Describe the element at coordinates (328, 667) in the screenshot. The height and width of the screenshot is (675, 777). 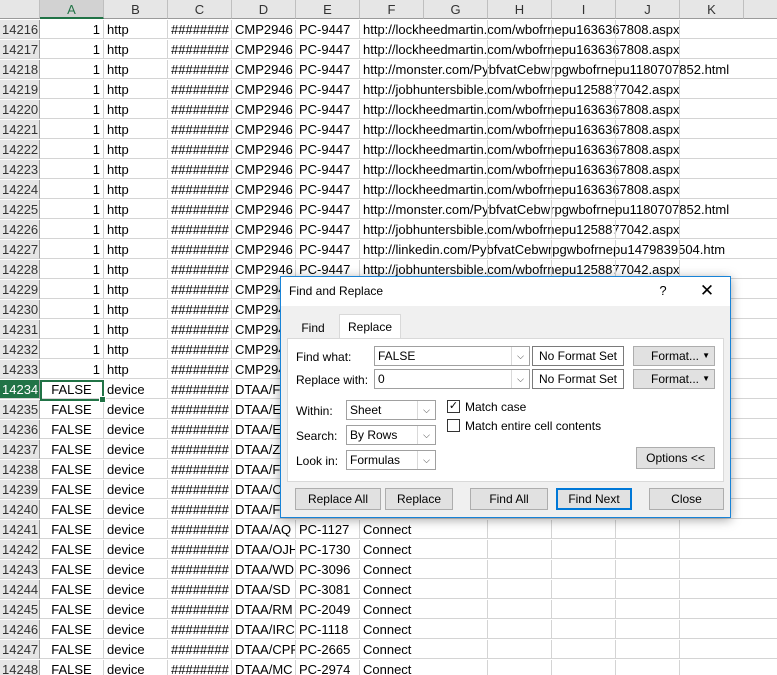
I see `cell-e: PC-2974` at that location.